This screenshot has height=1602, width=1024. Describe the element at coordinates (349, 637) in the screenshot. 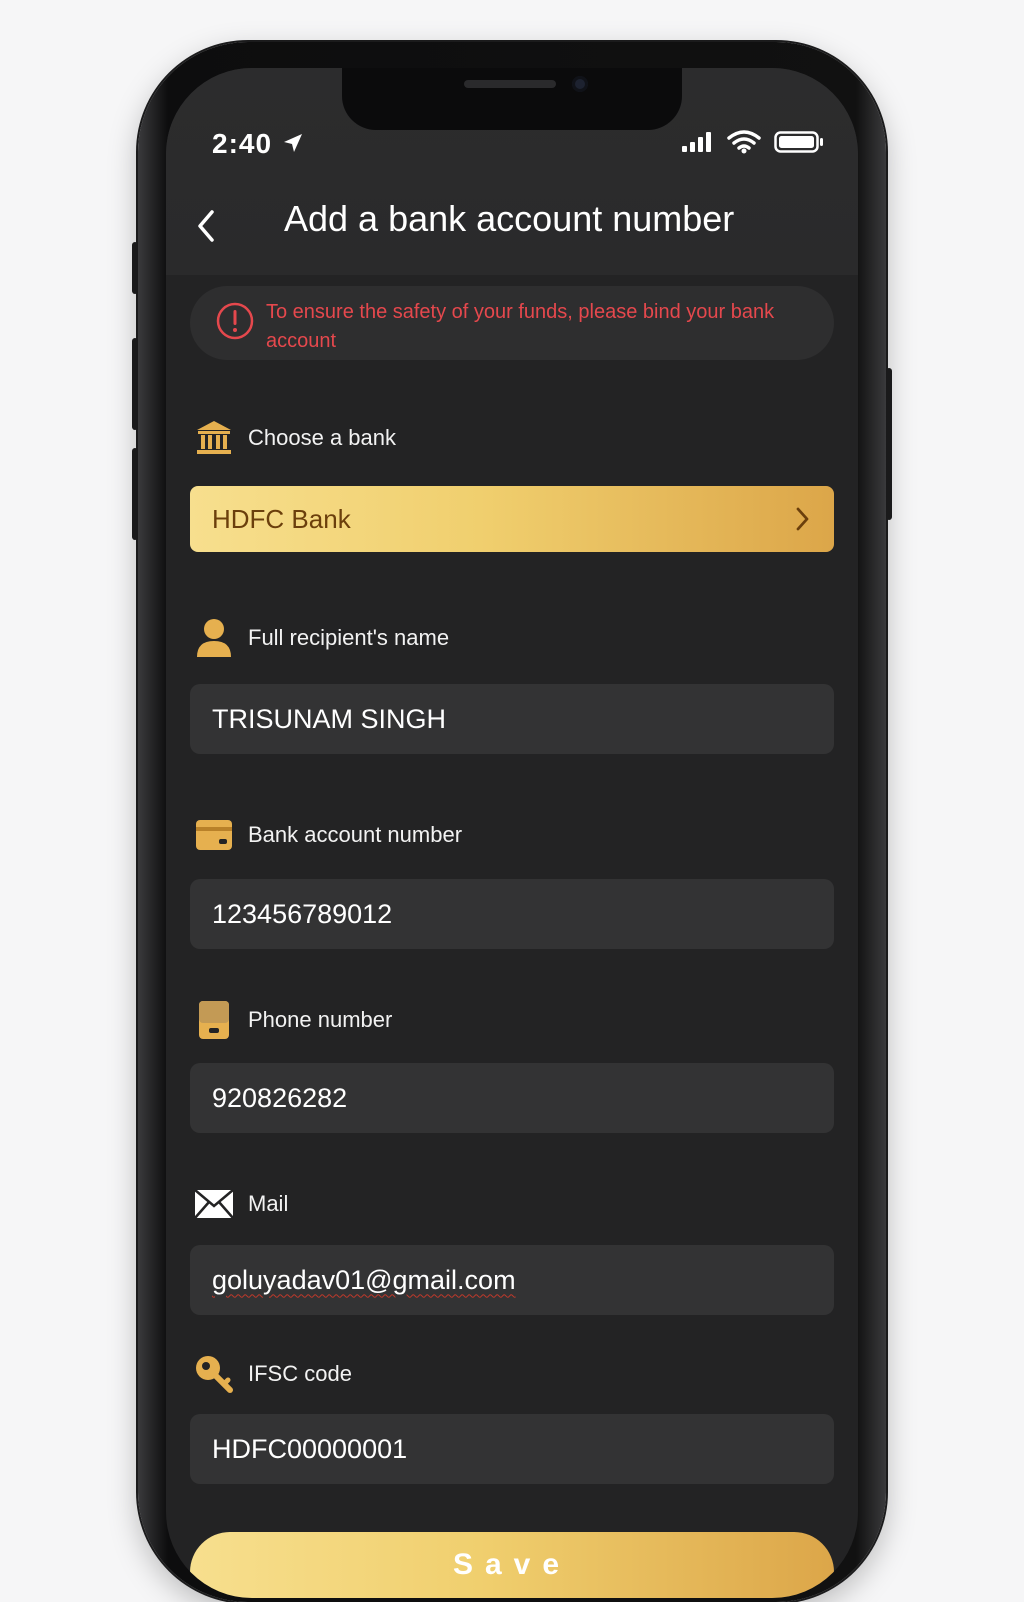

I see `name-label: Full recipient's name` at that location.